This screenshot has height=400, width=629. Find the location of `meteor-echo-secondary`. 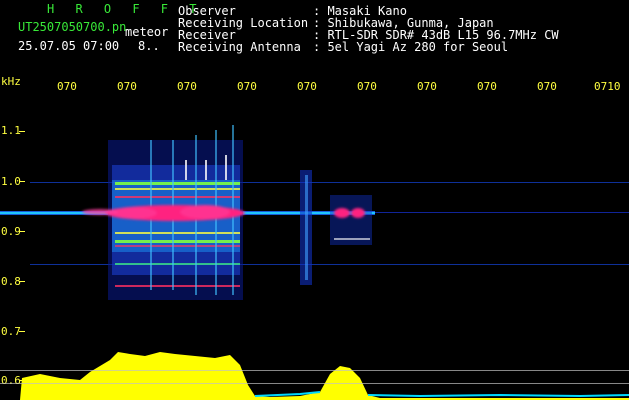

meteor-echo-secondary is located at coordinates (336, 227).